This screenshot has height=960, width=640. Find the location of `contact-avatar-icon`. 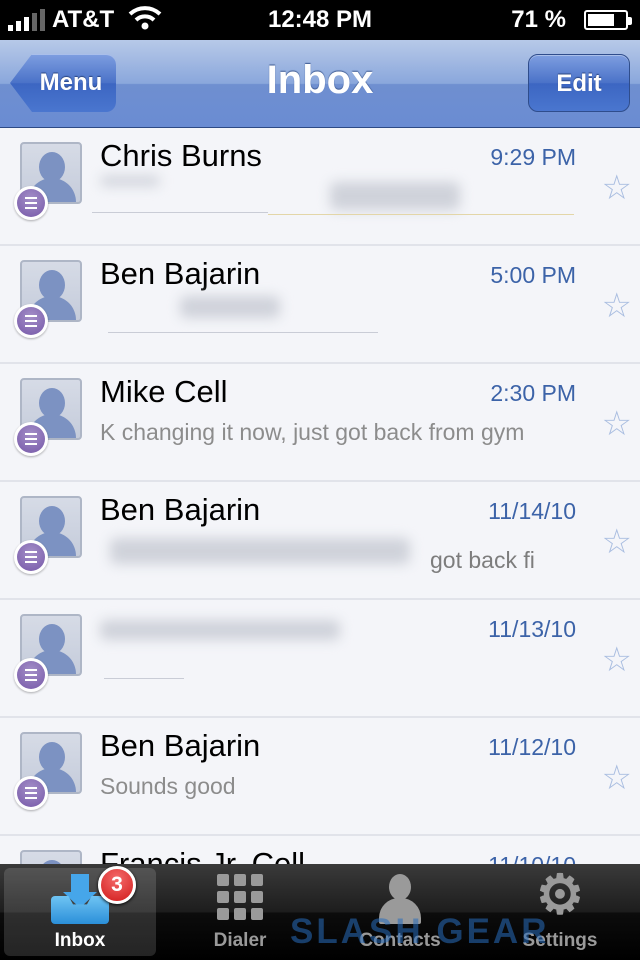

contact-avatar-icon is located at coordinates (51, 857).